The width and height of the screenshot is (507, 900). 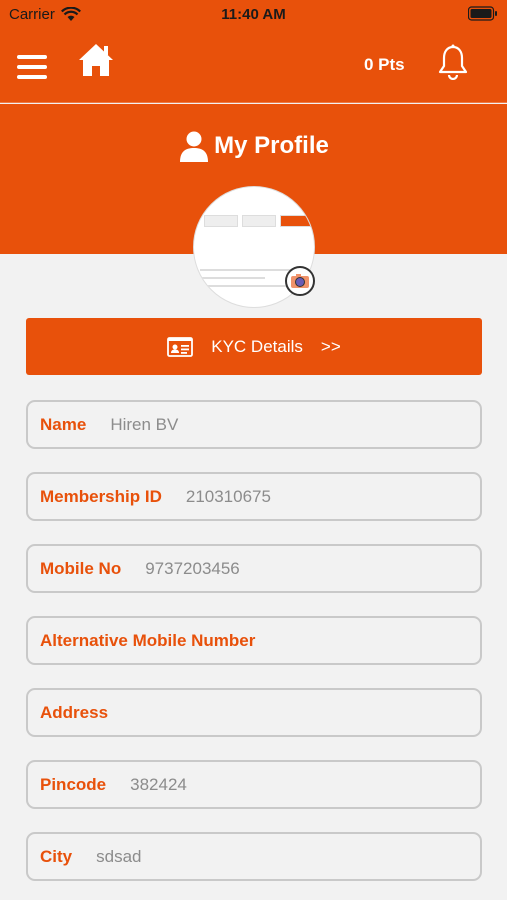 I want to click on user-icon, so click(x=194, y=146).